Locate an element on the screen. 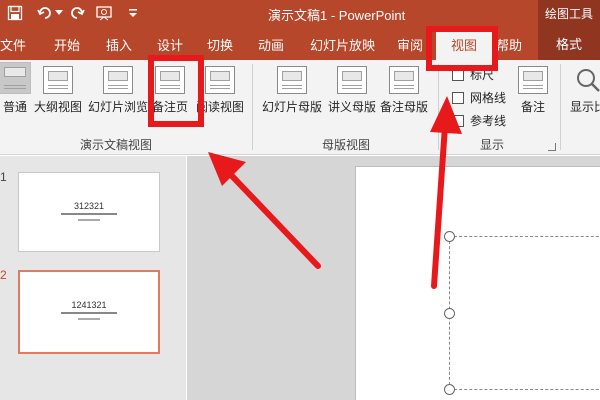 The image size is (600, 400). slide-sorter-icon is located at coordinates (118, 80).